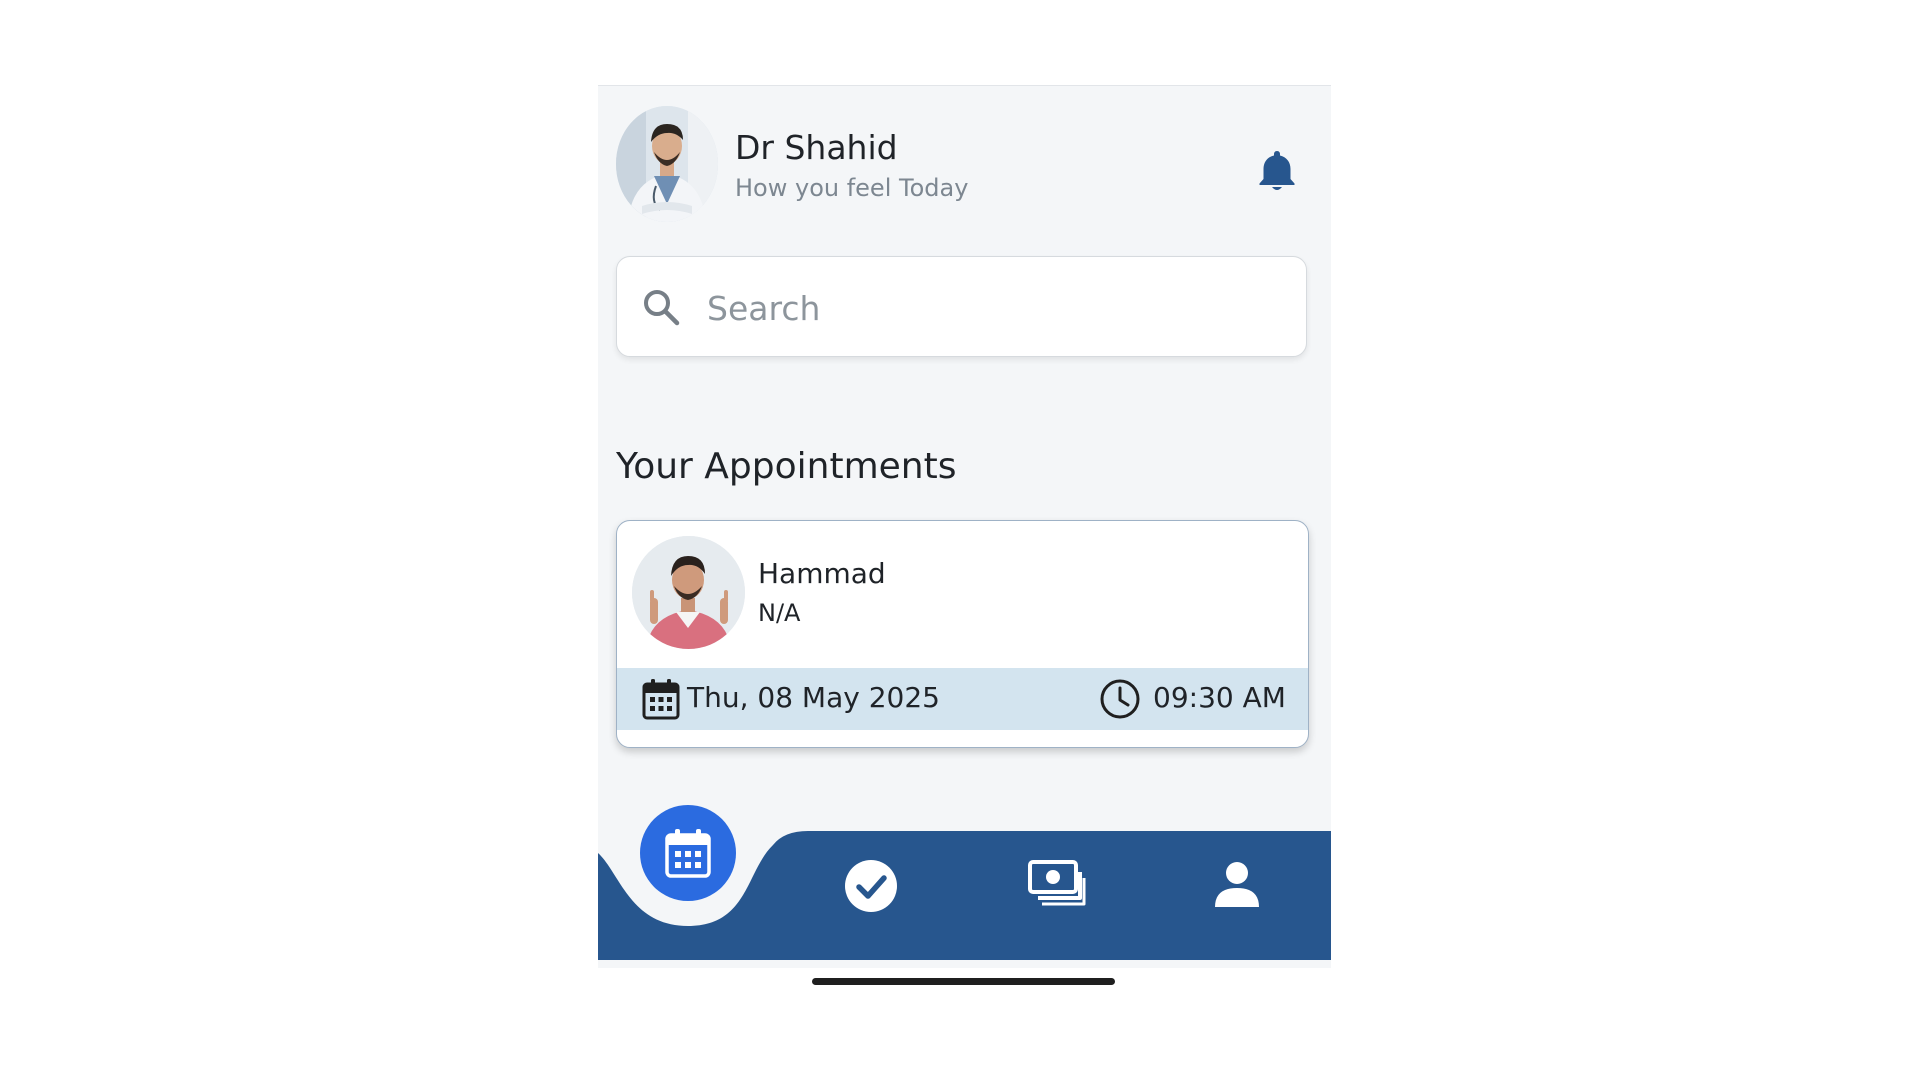  I want to click on appointment-date: Thu, 08 May 2025, so click(813, 697).